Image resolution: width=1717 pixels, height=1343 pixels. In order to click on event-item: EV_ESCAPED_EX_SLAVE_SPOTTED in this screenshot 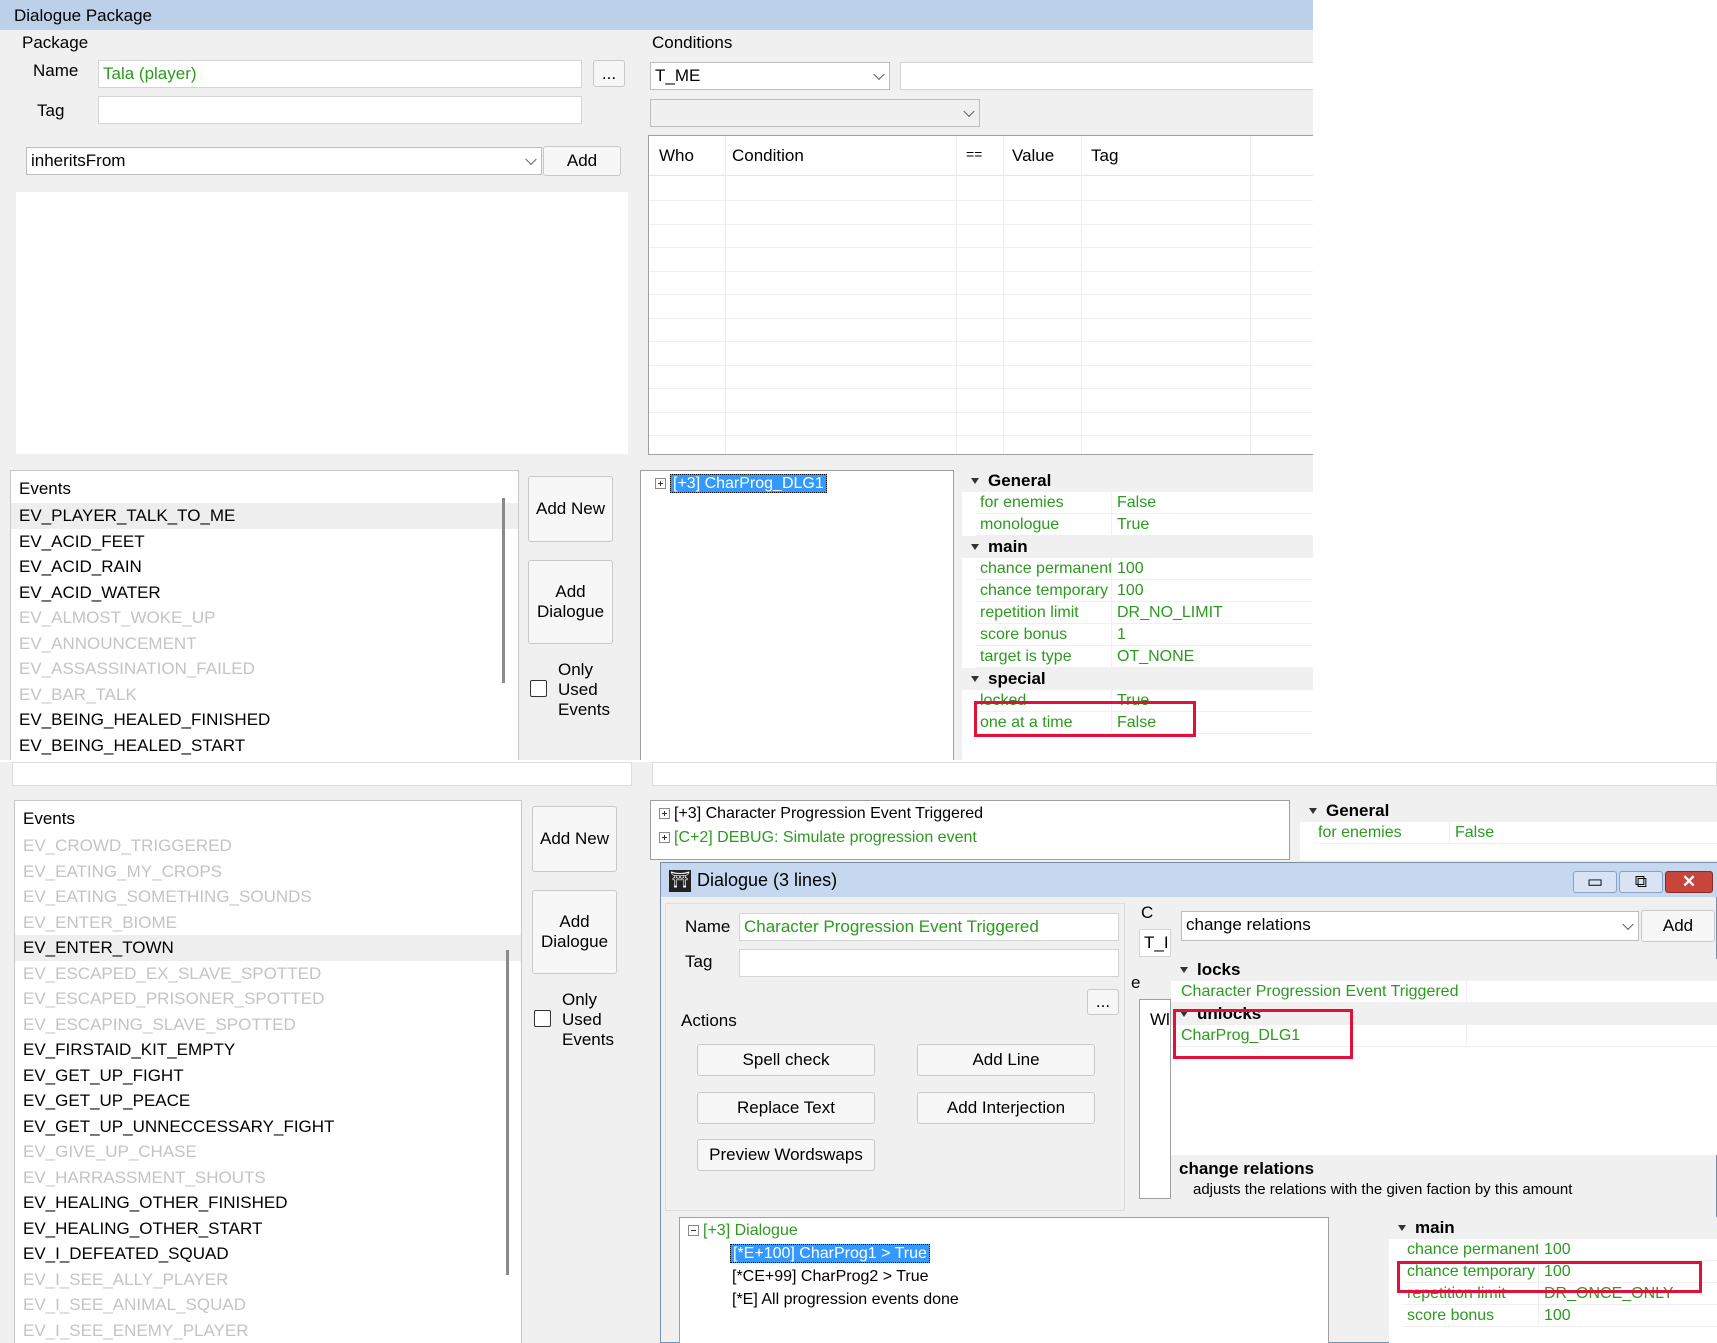, I will do `click(268, 974)`.